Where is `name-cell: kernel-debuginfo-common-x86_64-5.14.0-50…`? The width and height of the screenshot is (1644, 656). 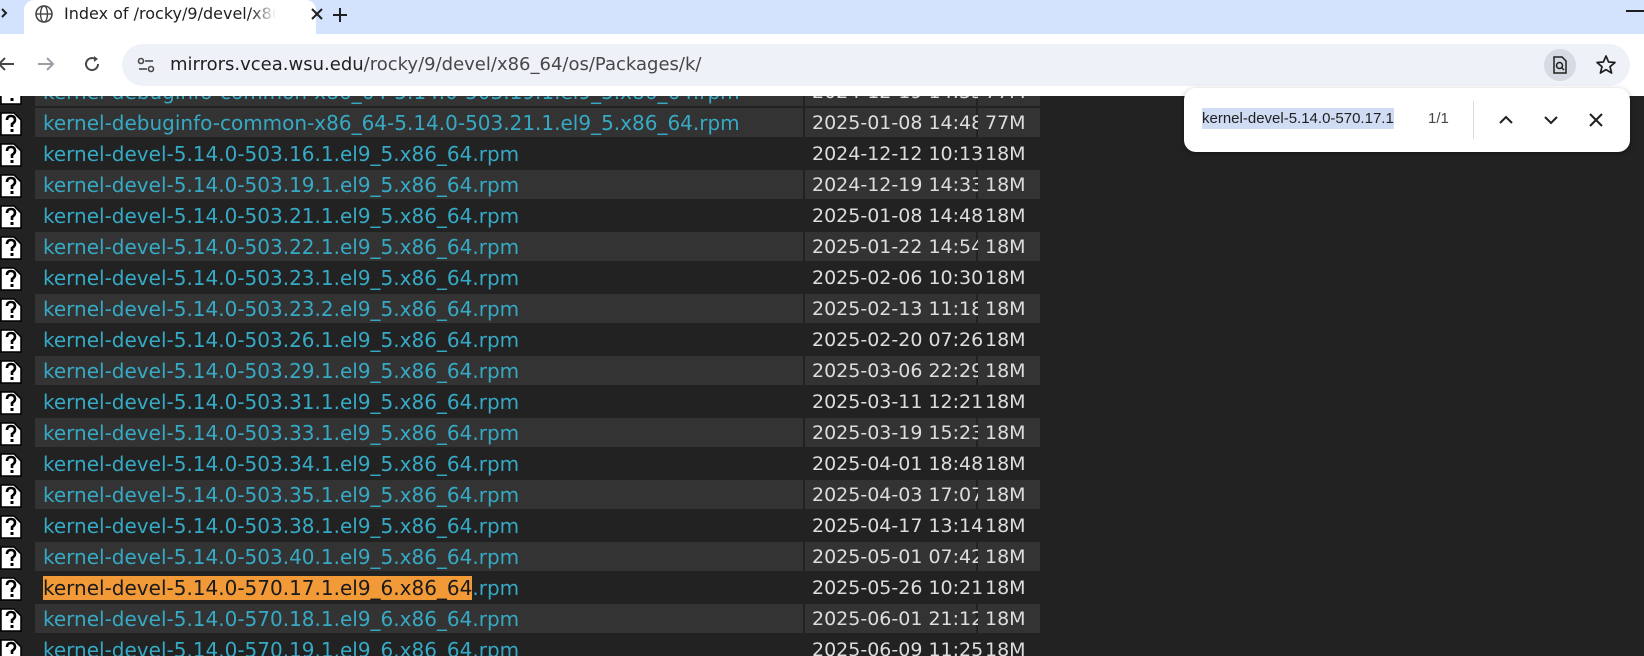
name-cell: kernel-debuginfo-common-x86_64-5.14.0-50… is located at coordinates (419, 101).